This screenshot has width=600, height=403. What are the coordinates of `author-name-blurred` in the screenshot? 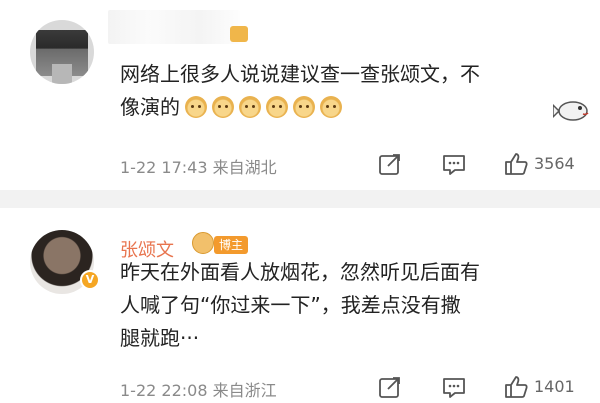 It's located at (174, 27).